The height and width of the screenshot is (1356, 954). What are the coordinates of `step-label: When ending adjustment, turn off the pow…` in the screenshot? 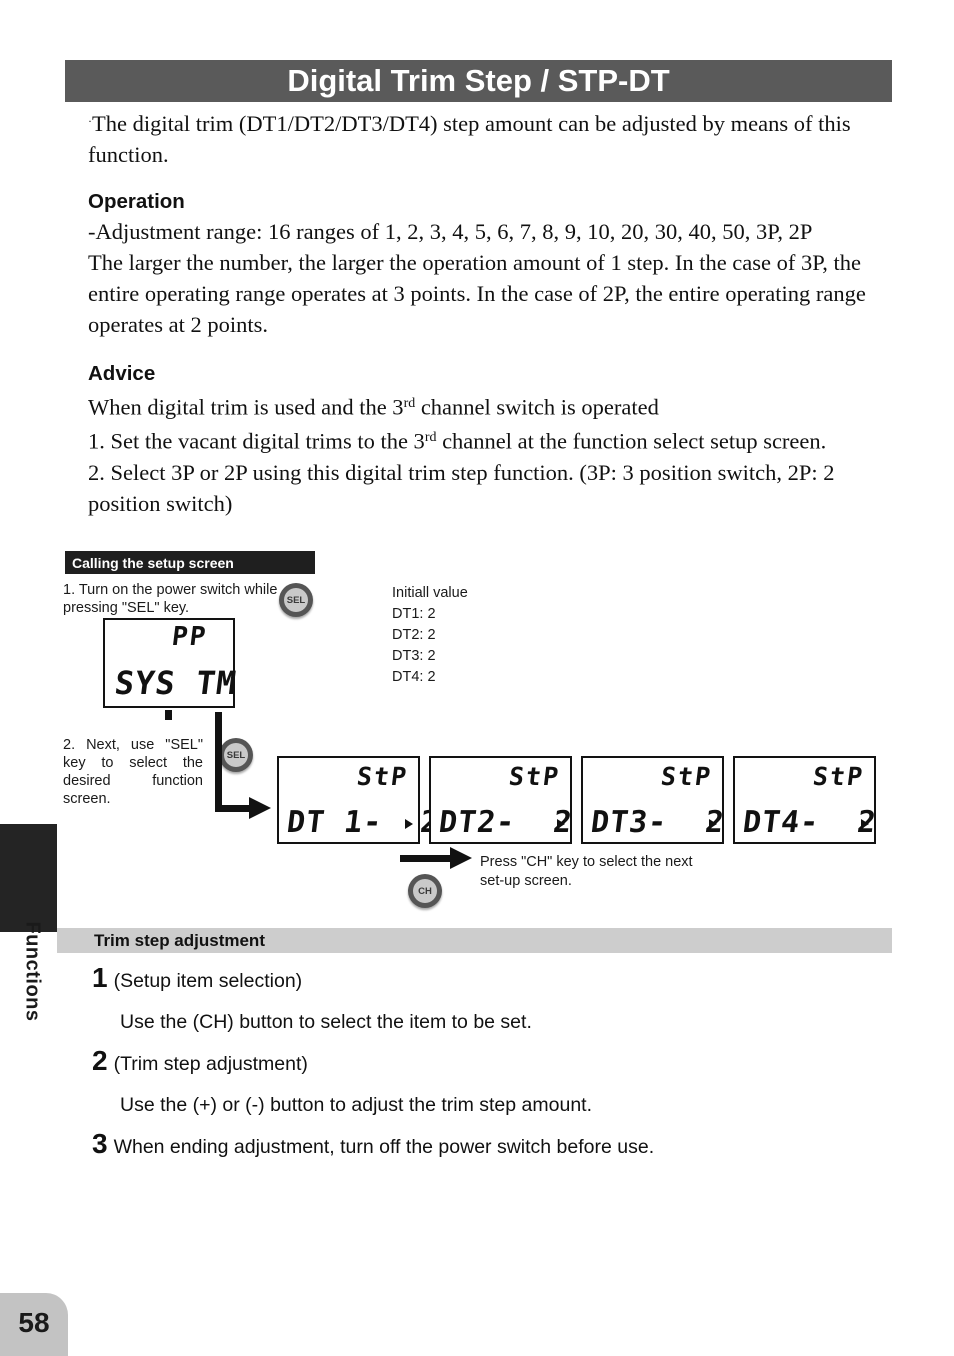 It's located at (384, 1147).